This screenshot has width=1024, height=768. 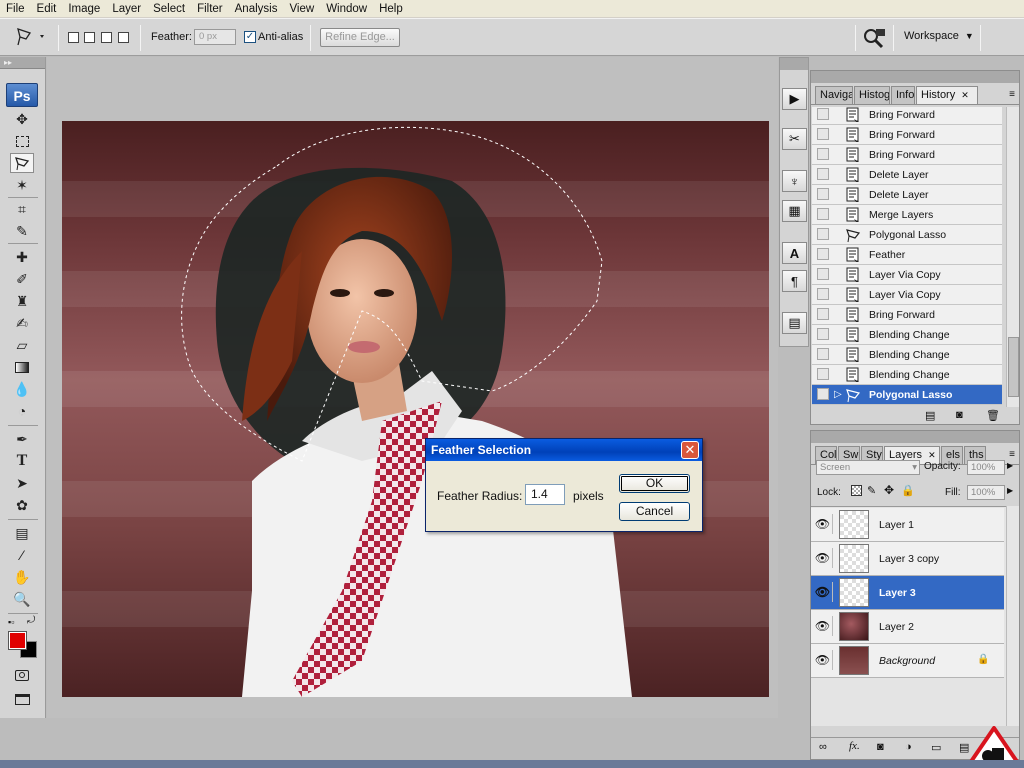 I want to click on crop-tool-icon: ⌗, so click(x=22, y=209).